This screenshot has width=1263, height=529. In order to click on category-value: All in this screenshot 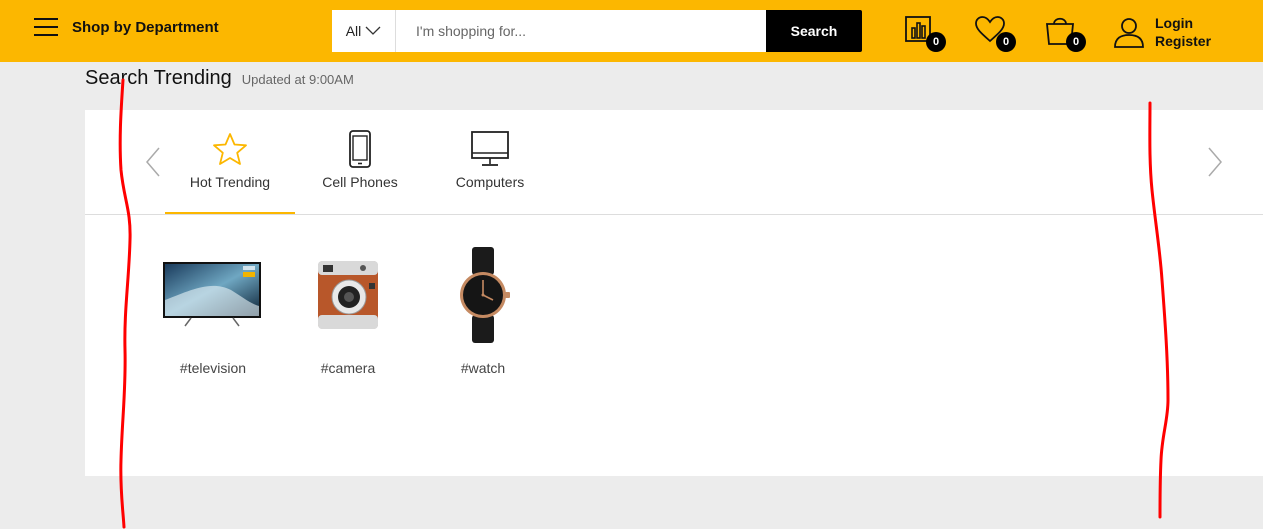, I will do `click(353, 31)`.